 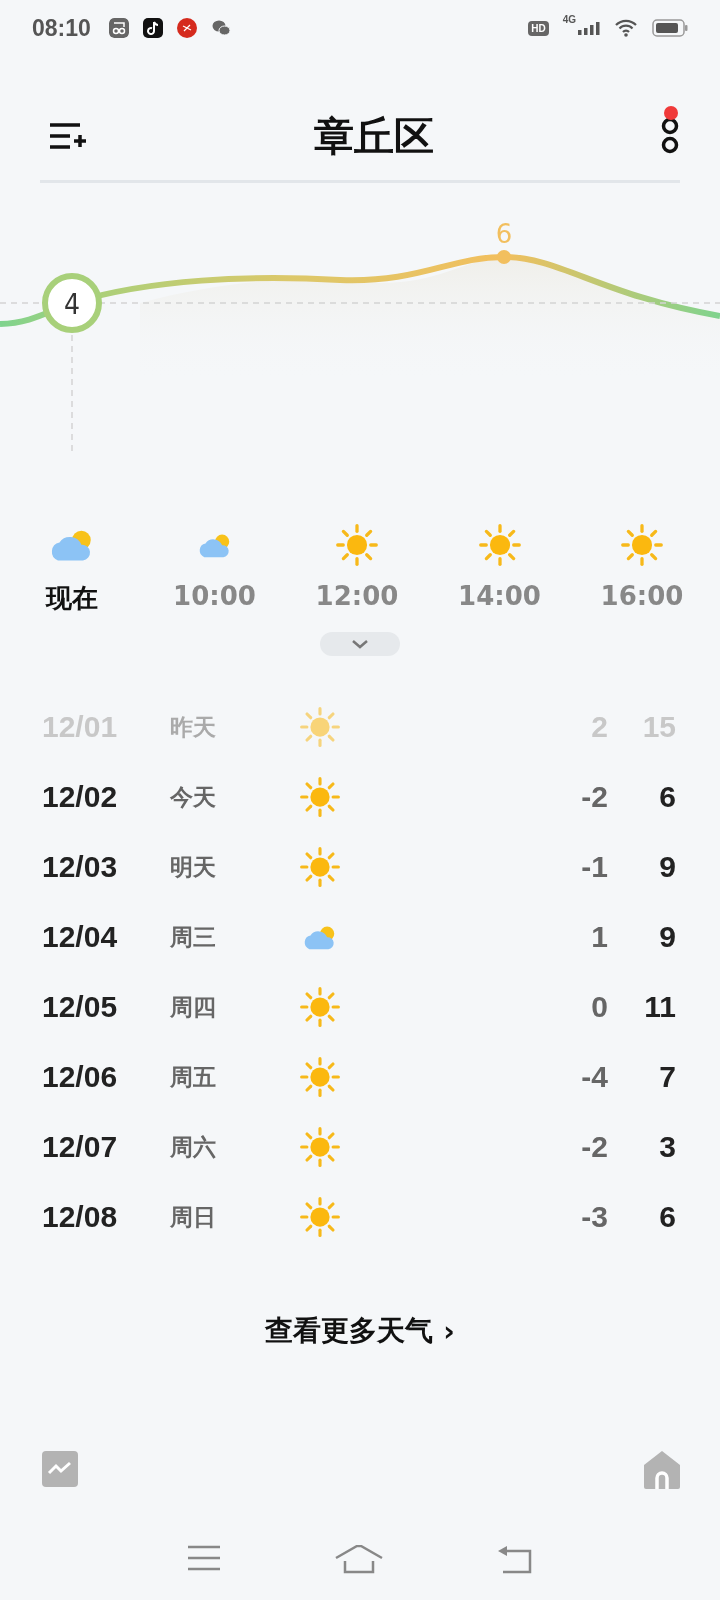 What do you see at coordinates (72, 569) in the screenshot?
I see `hourly-forecast-item: 现在` at bounding box center [72, 569].